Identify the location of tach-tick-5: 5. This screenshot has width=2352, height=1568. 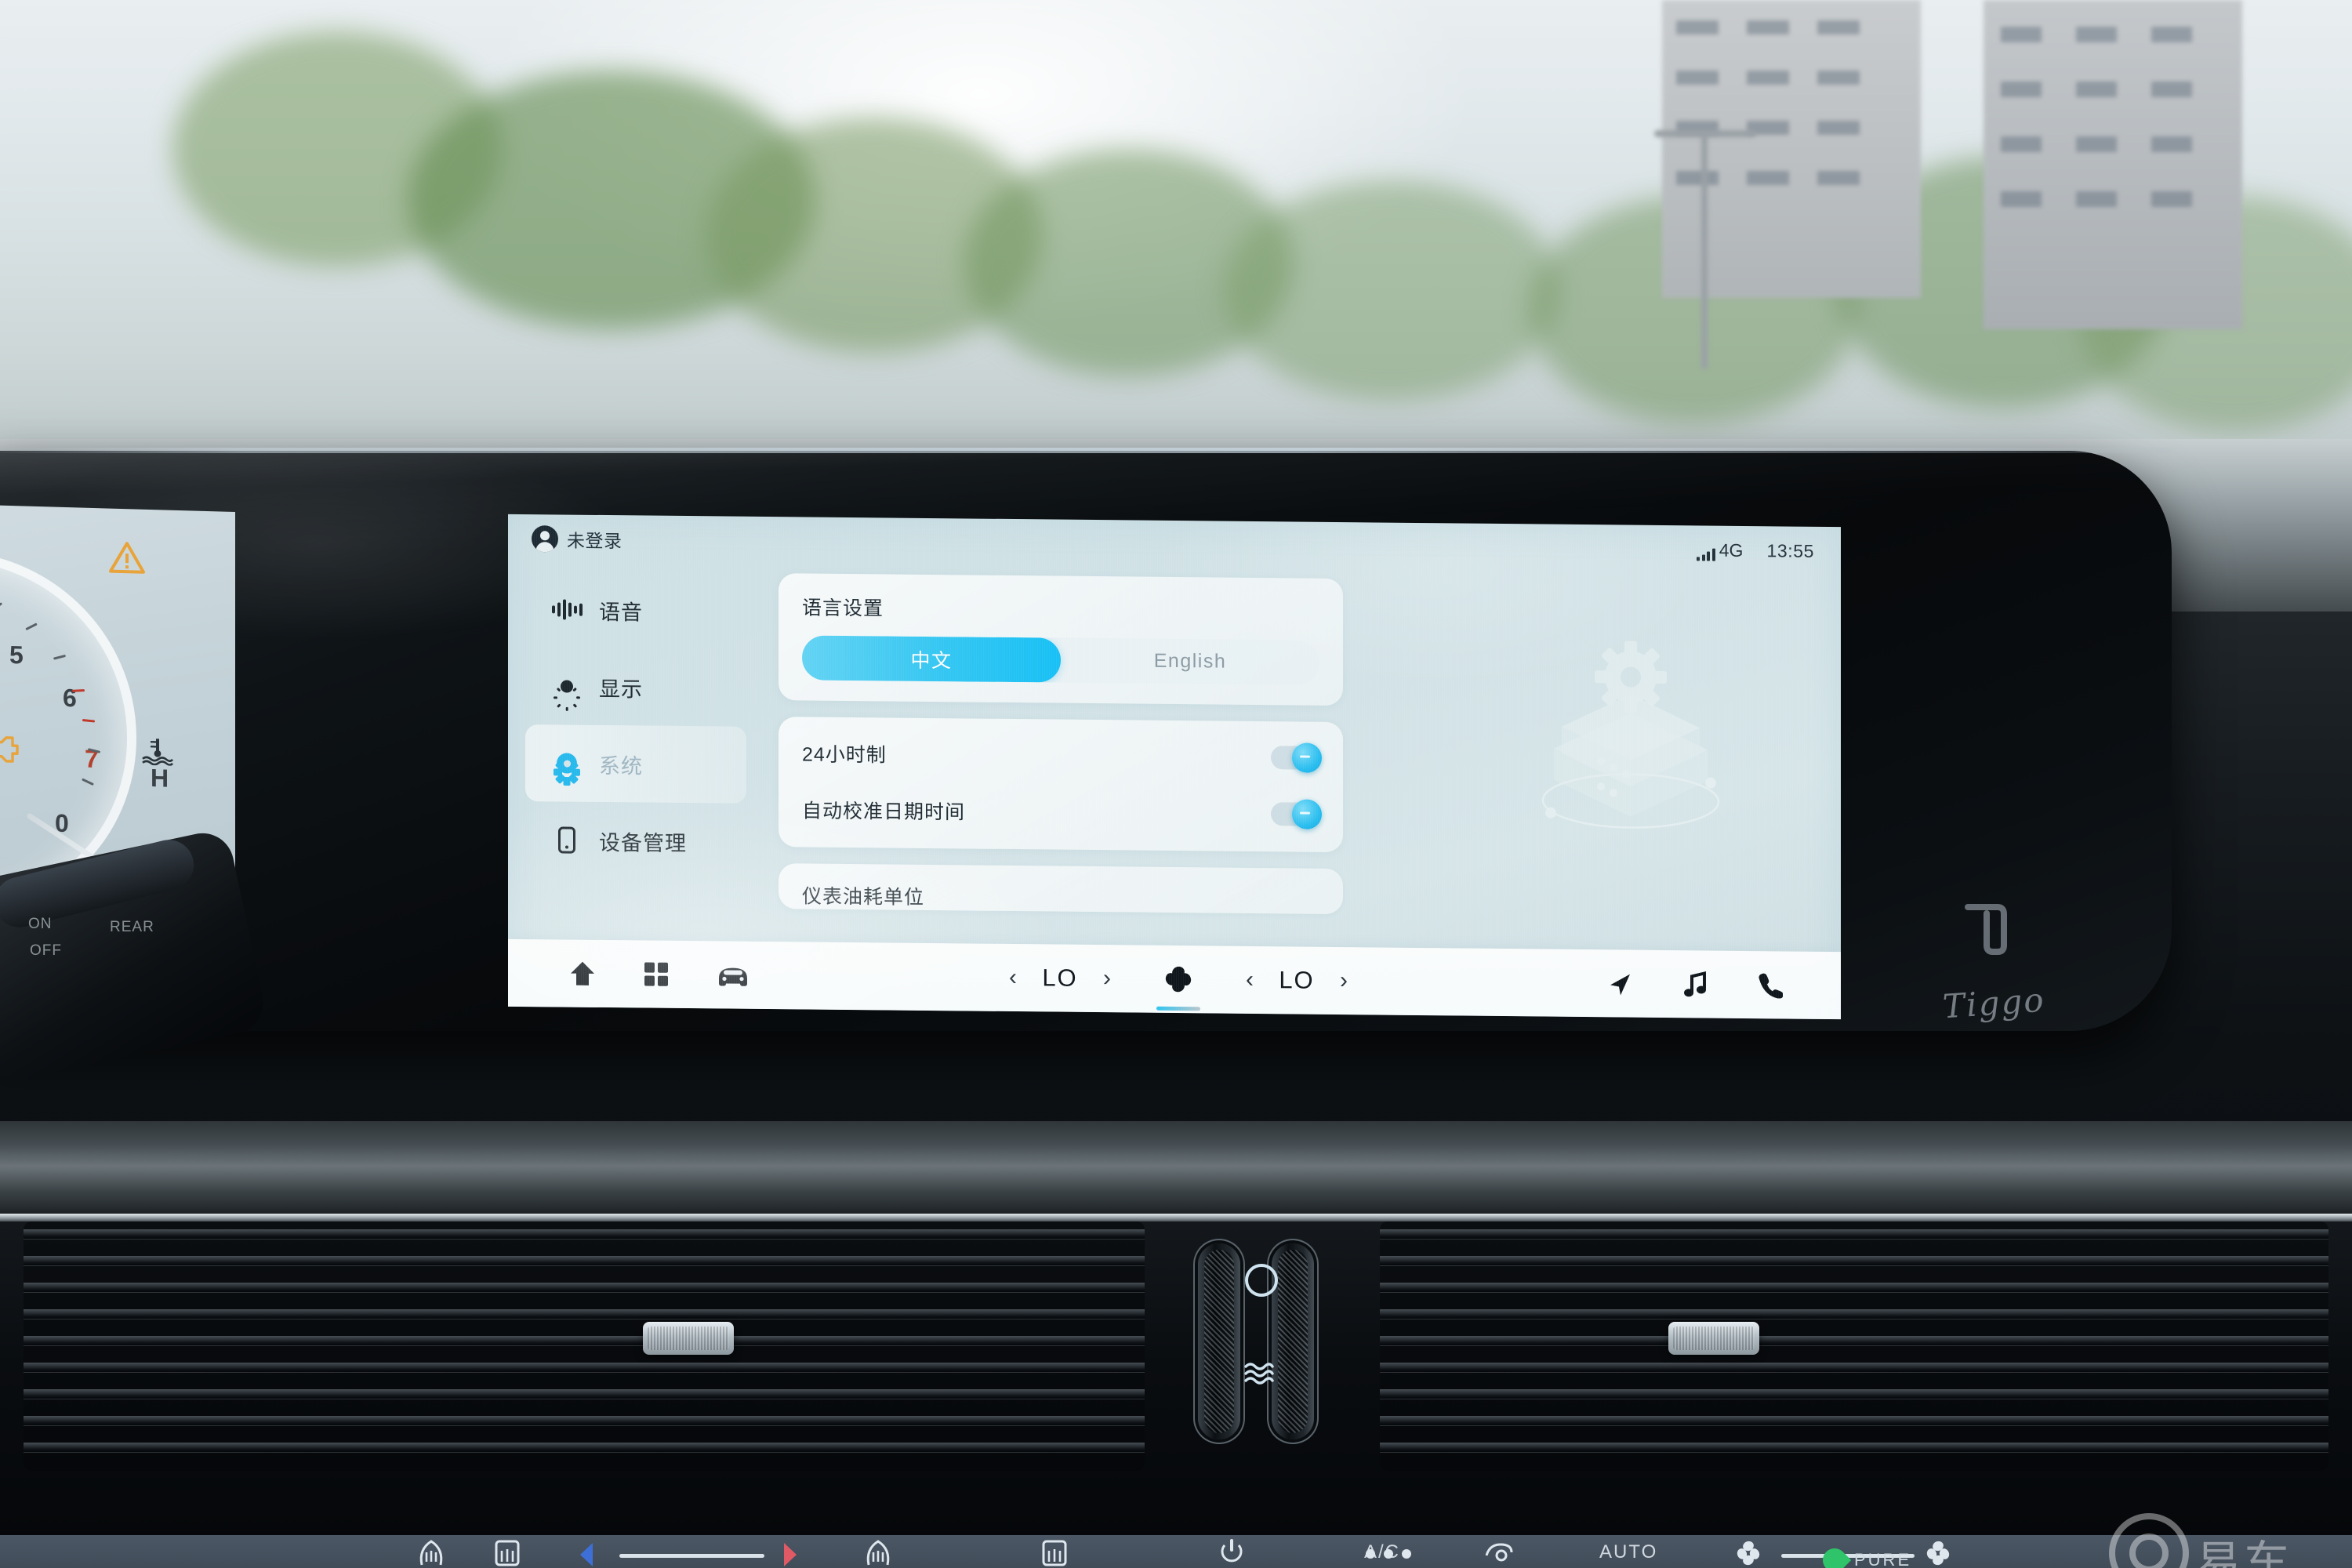
(16, 655).